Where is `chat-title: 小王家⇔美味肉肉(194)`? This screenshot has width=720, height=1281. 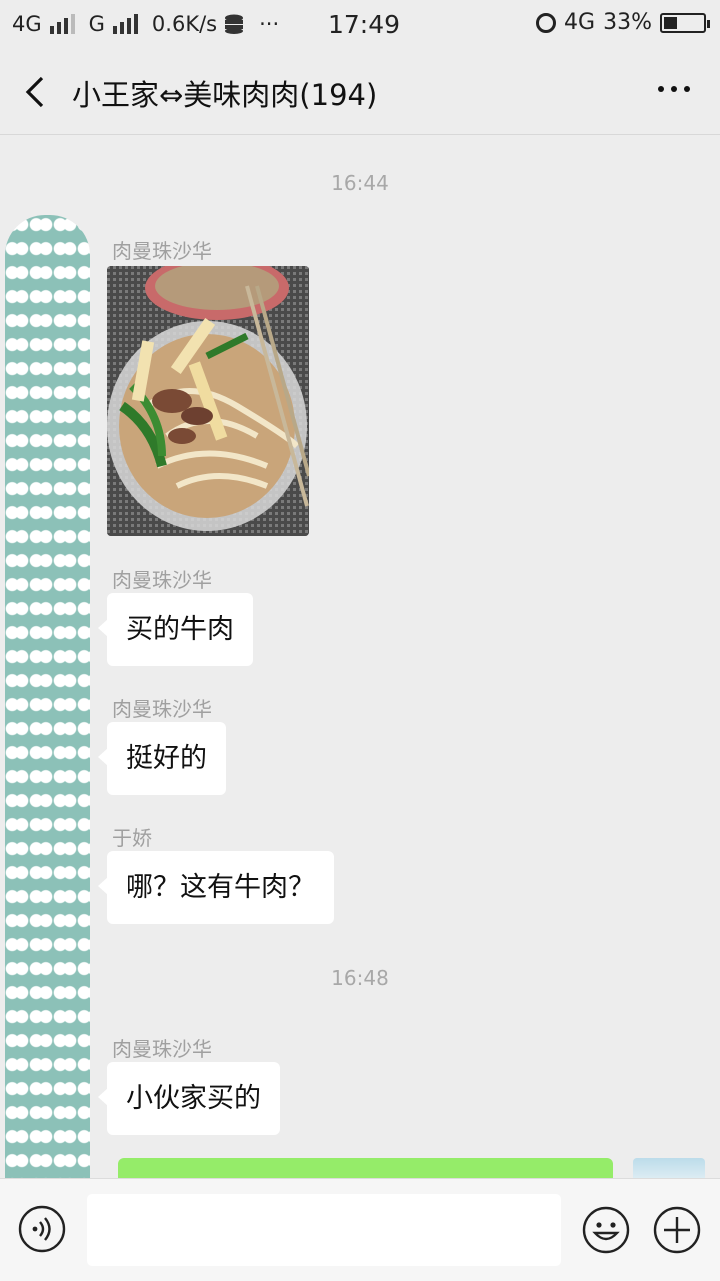 chat-title: 小王家⇔美味肉肉(194) is located at coordinates (225, 95).